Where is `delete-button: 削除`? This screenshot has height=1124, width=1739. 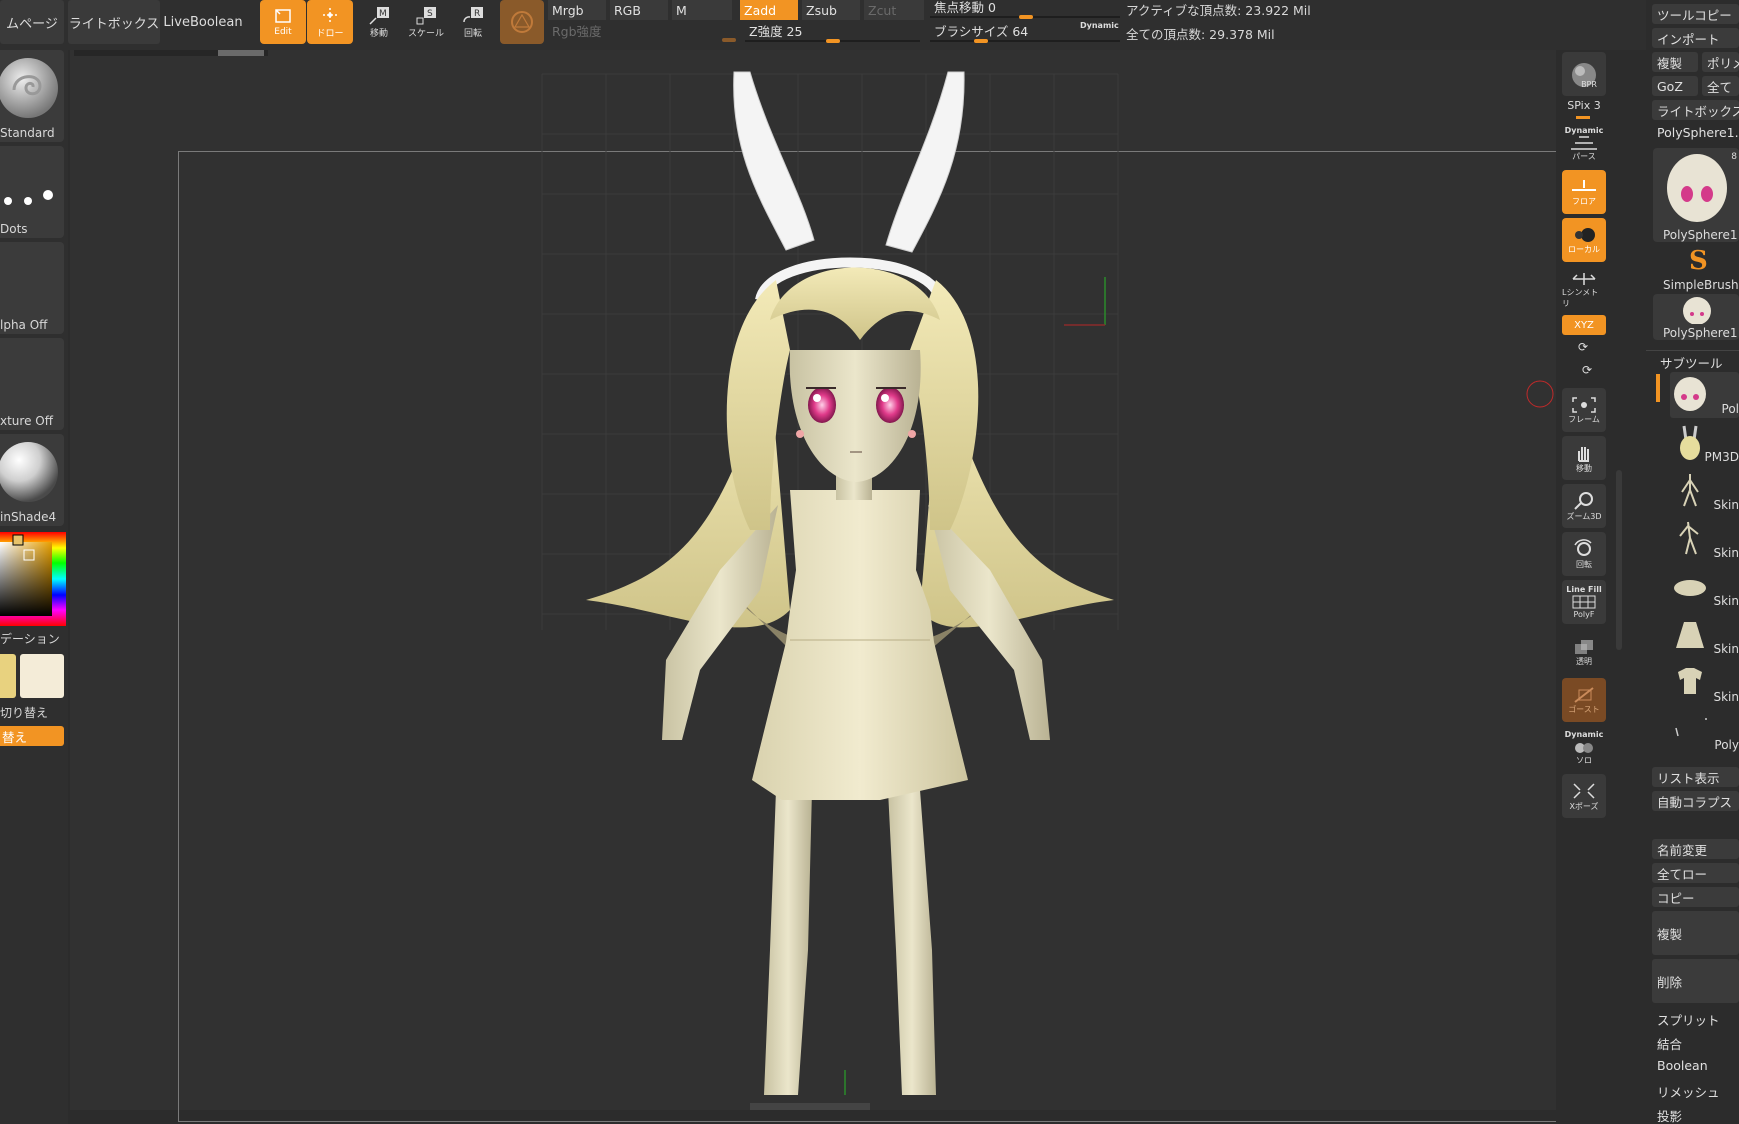 delete-button: 削除 is located at coordinates (1695, 981).